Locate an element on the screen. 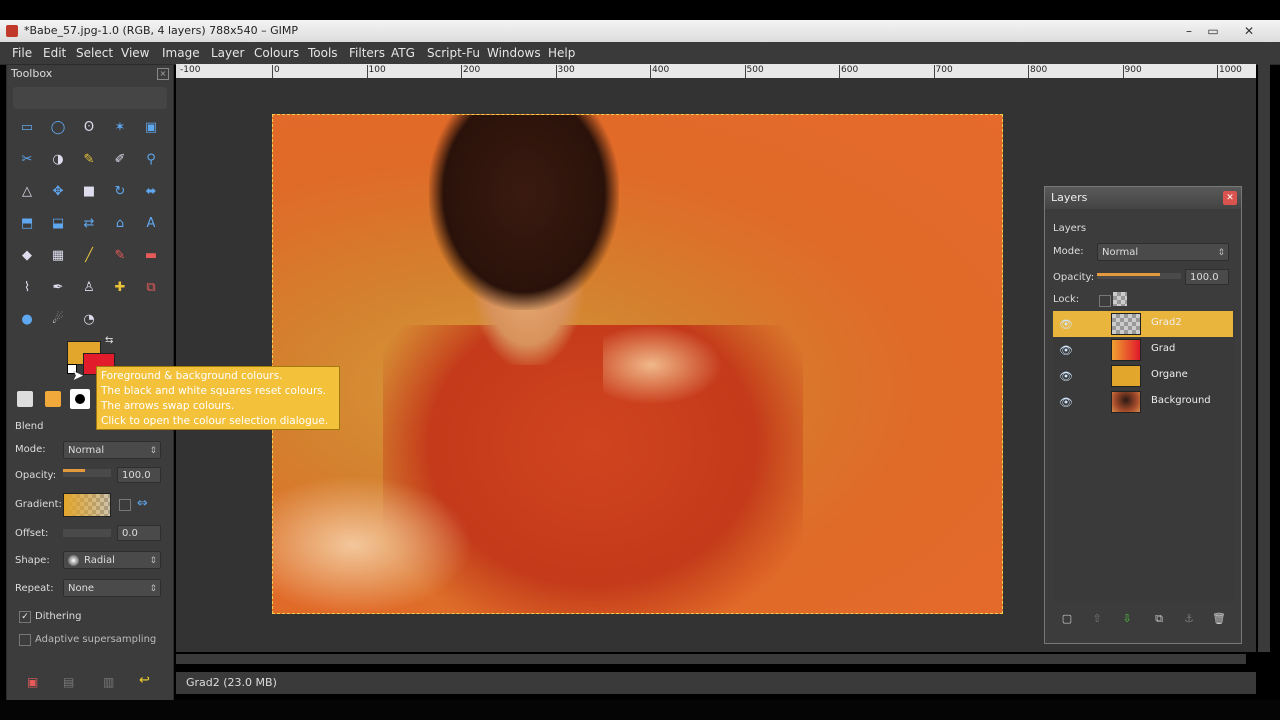 This screenshot has width=1280, height=720. repeat-combo: None ⇕ is located at coordinates (112, 588).